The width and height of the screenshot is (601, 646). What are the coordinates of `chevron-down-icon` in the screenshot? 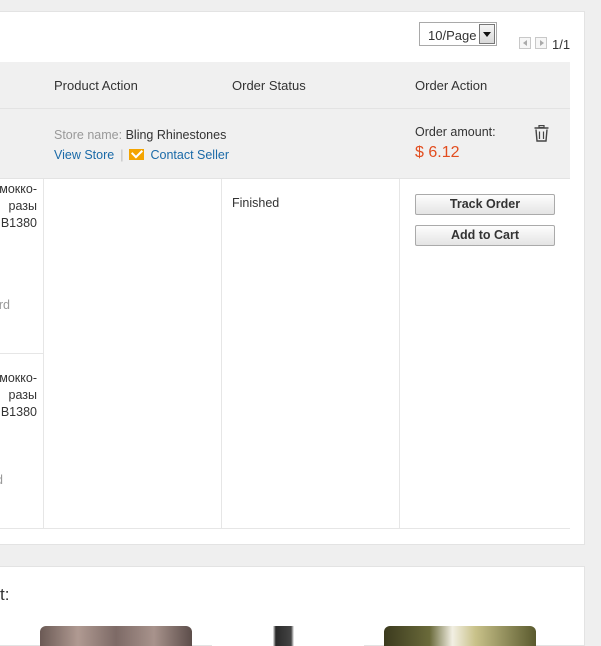 It's located at (487, 34).